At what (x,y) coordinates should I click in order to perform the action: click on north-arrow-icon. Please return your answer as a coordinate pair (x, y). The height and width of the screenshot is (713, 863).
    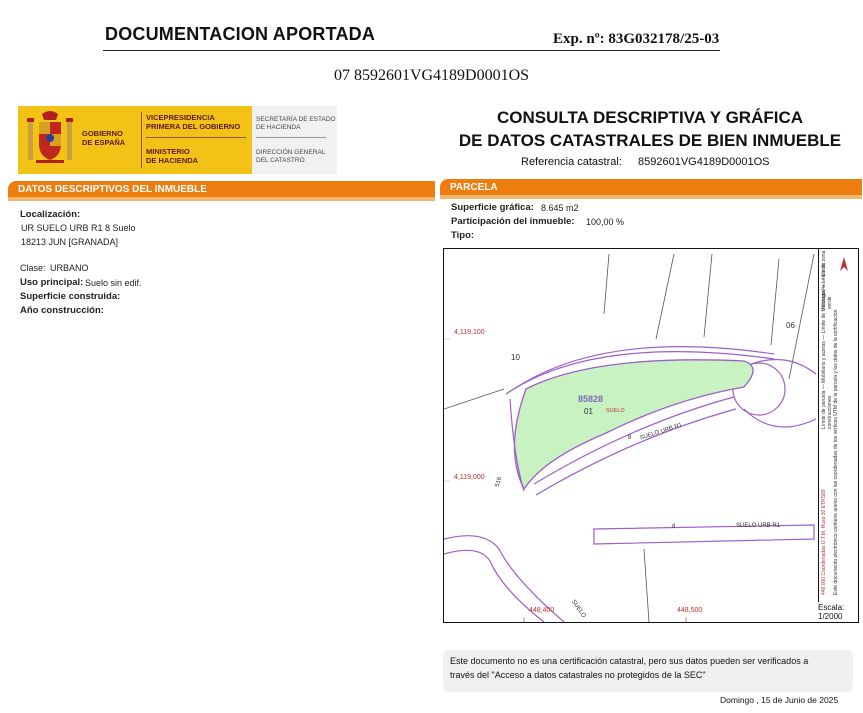
    Looking at the image, I should click on (844, 264).